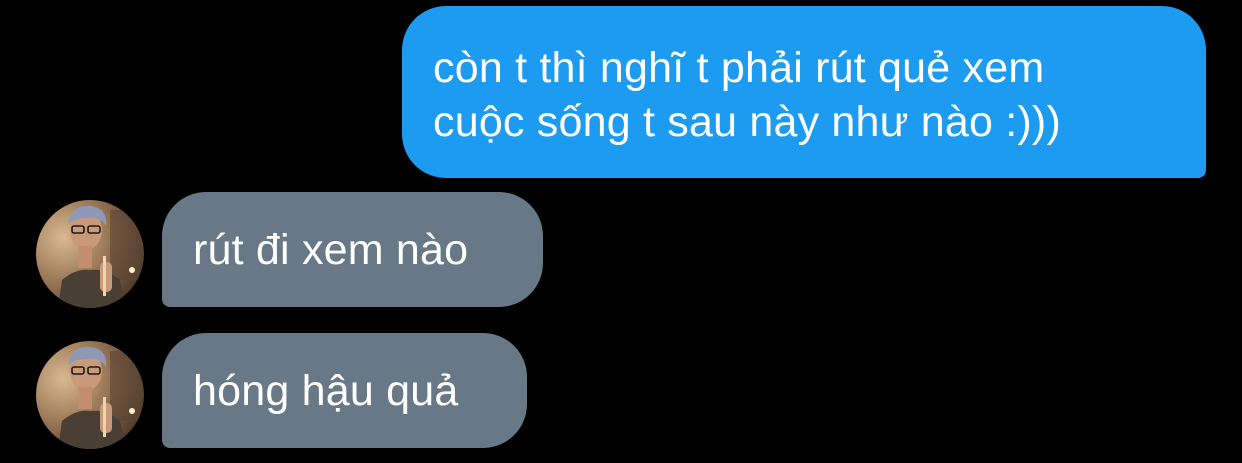  I want to click on message-text: hóng hậu quả, so click(326, 390).